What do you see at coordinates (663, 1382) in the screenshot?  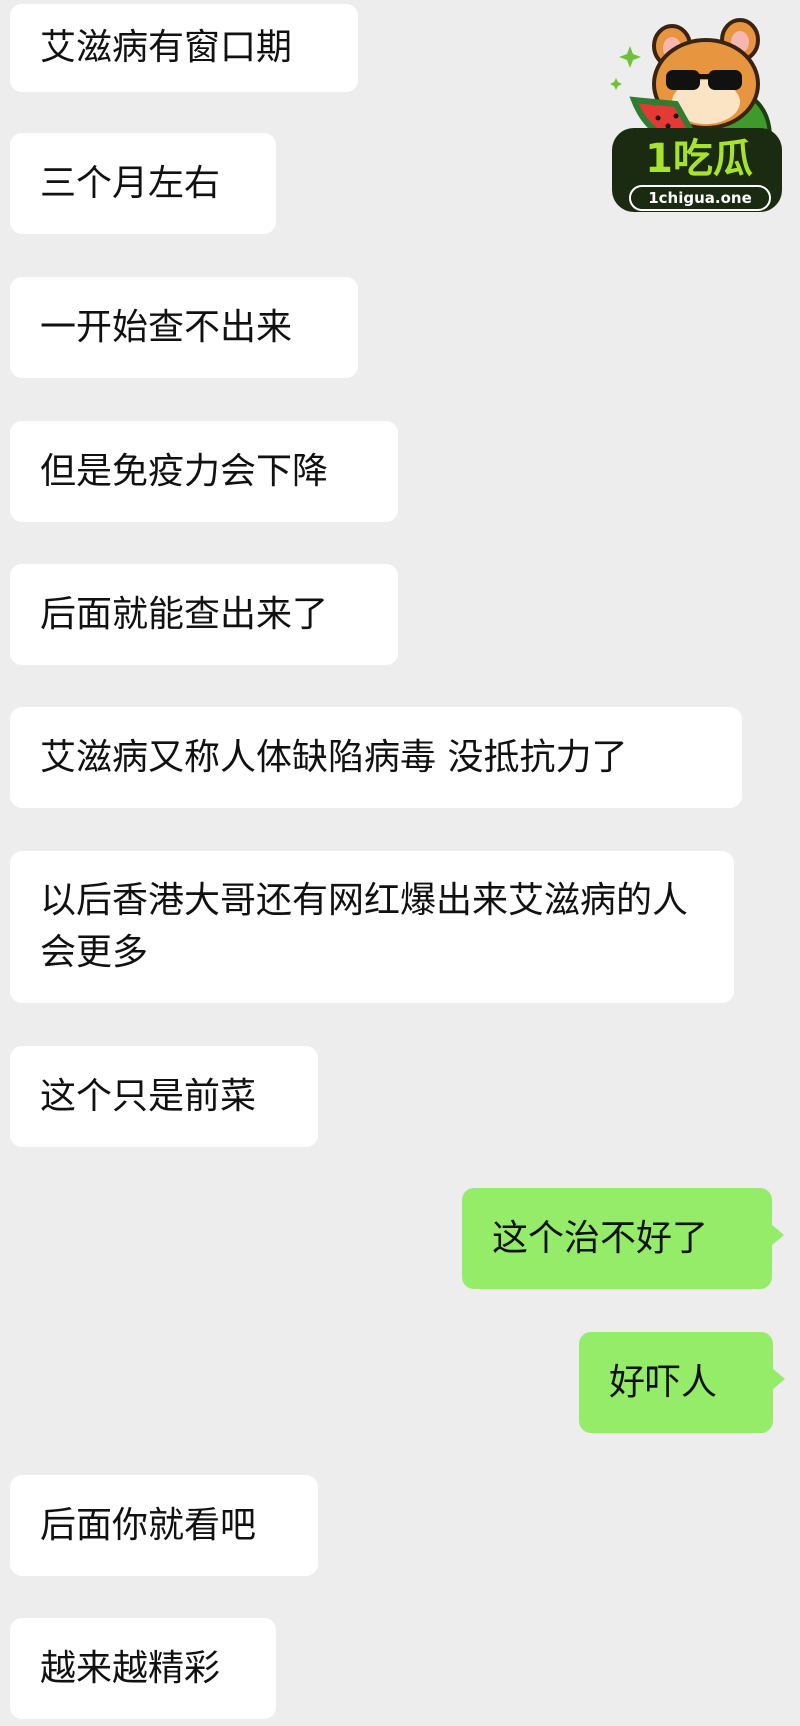 I see `message-text: 好吓人` at bounding box center [663, 1382].